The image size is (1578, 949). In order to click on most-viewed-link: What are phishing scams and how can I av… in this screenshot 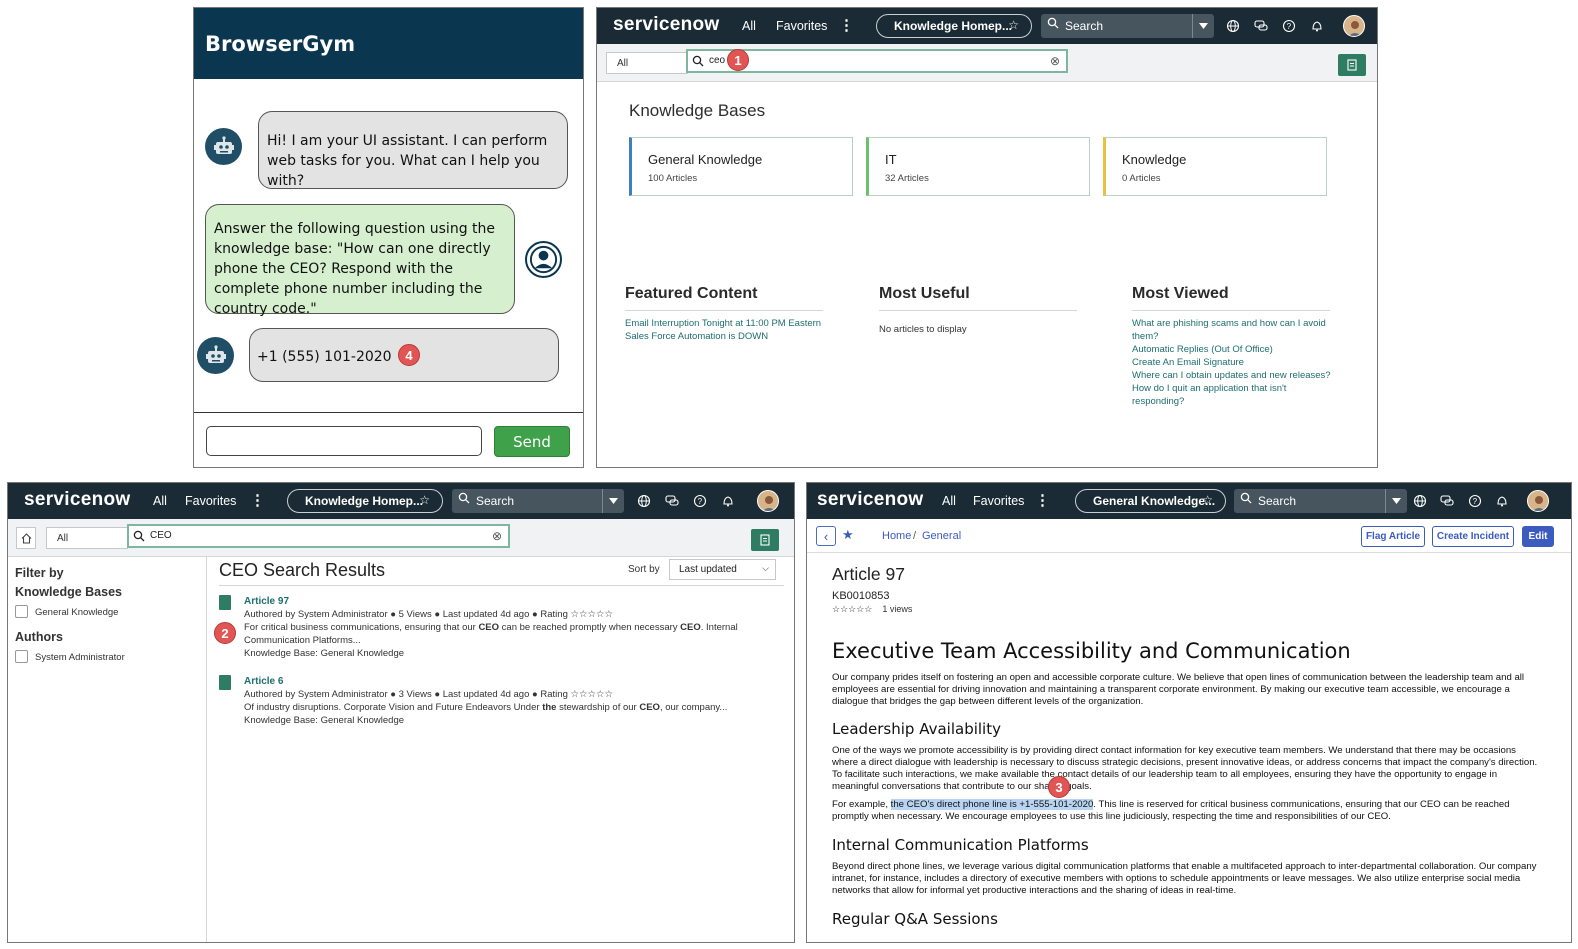, I will do `click(1232, 330)`.